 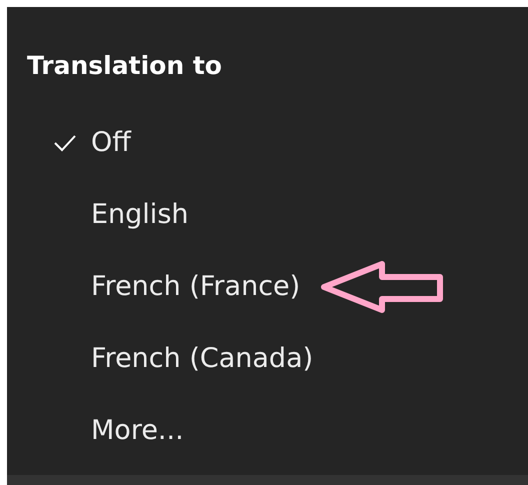 I want to click on menu-item: French (France), so click(x=195, y=287).